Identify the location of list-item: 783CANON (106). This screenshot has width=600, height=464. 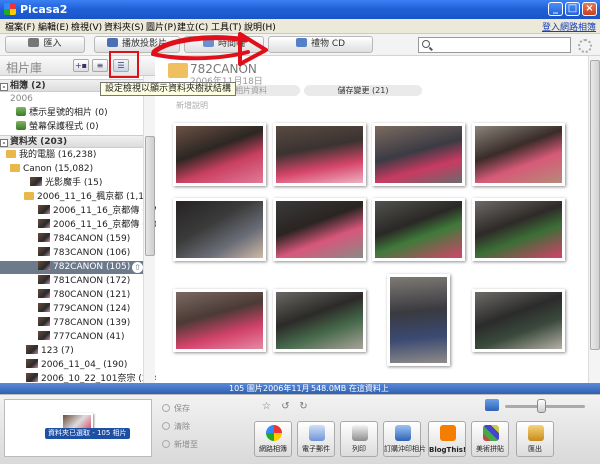
(76, 253).